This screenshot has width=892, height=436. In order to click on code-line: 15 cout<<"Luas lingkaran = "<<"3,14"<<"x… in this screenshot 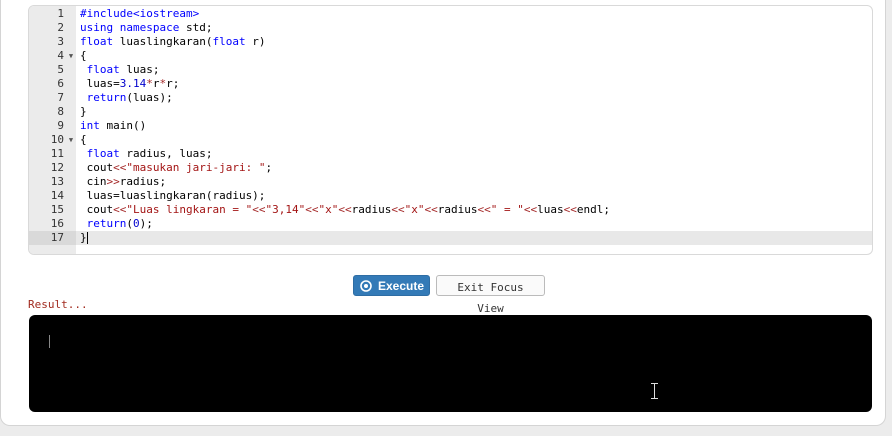, I will do `click(450, 210)`.